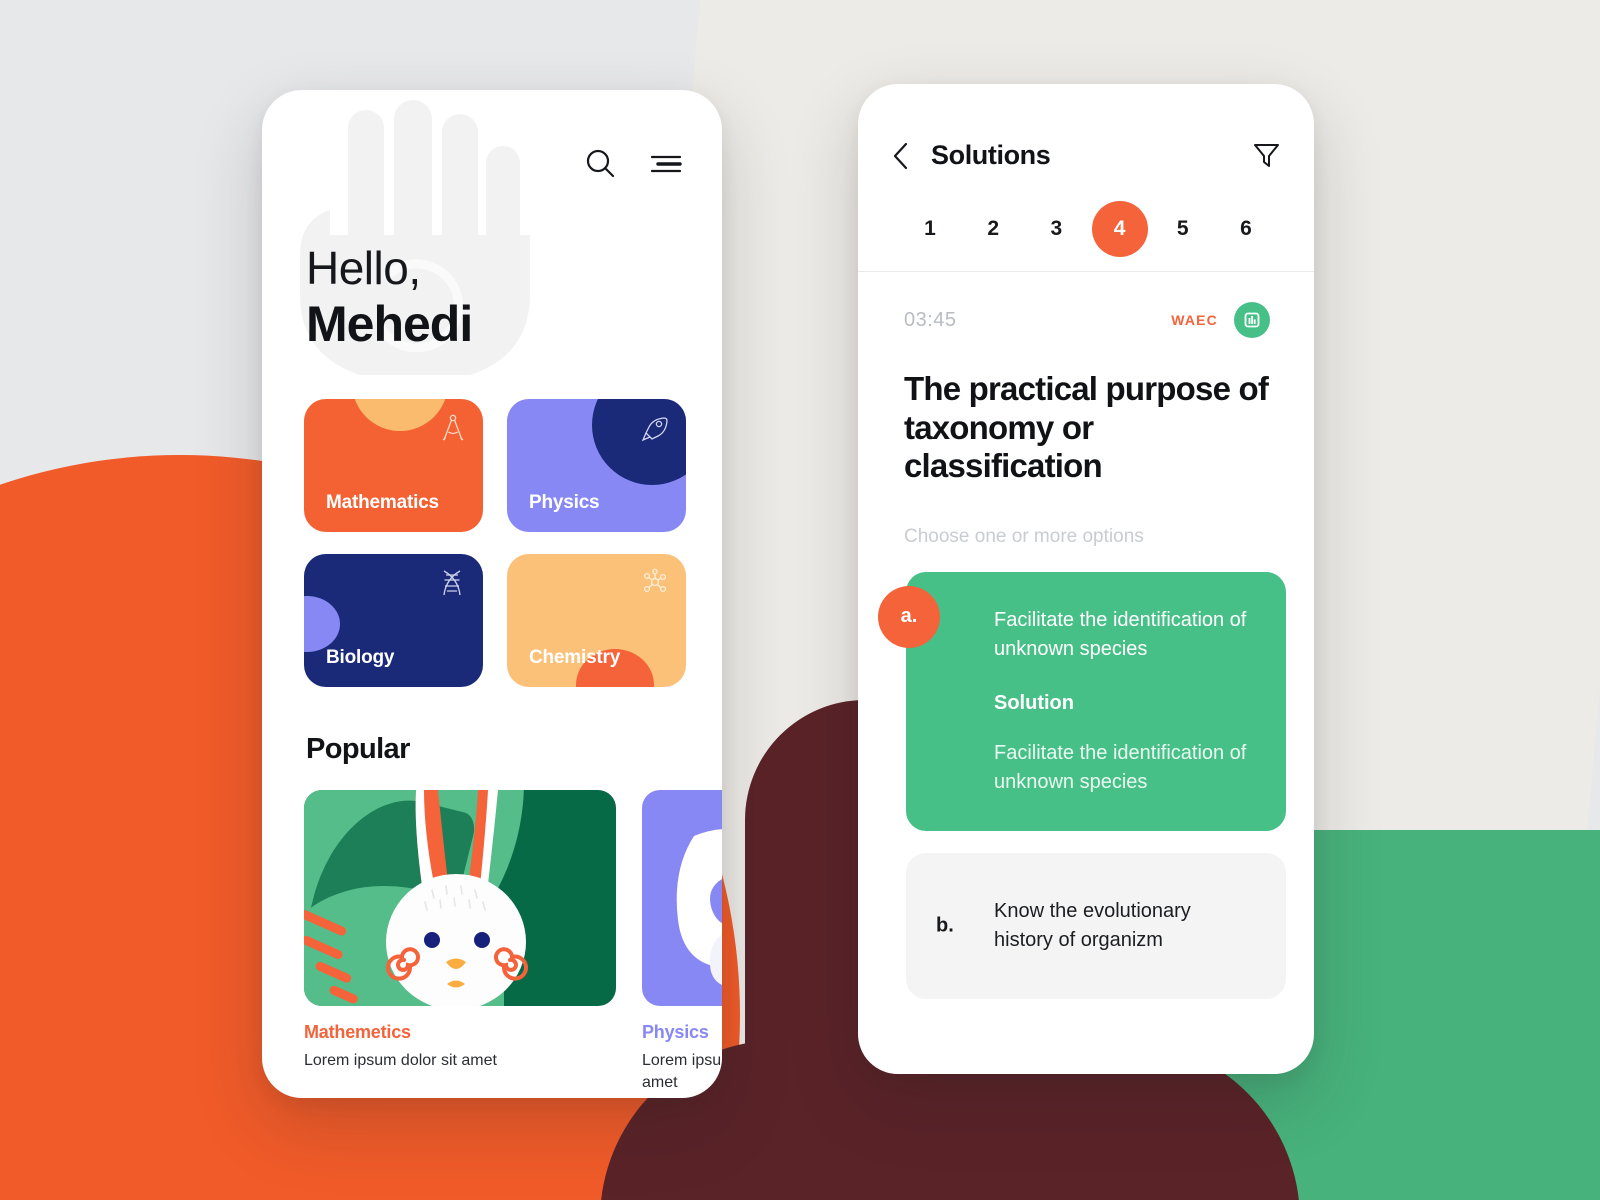  Describe the element at coordinates (393, 620) in the screenshot. I see `subject-card-biology: Biology` at that location.